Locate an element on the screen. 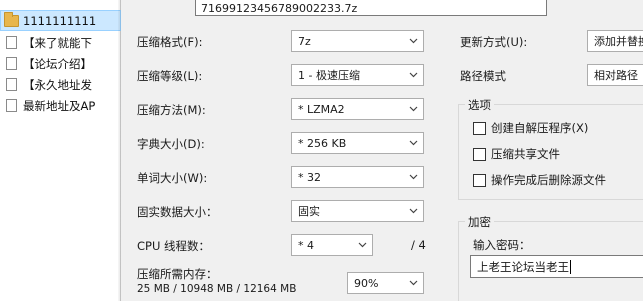  password-input: 上老王论坛当老王 is located at coordinates (556, 266).